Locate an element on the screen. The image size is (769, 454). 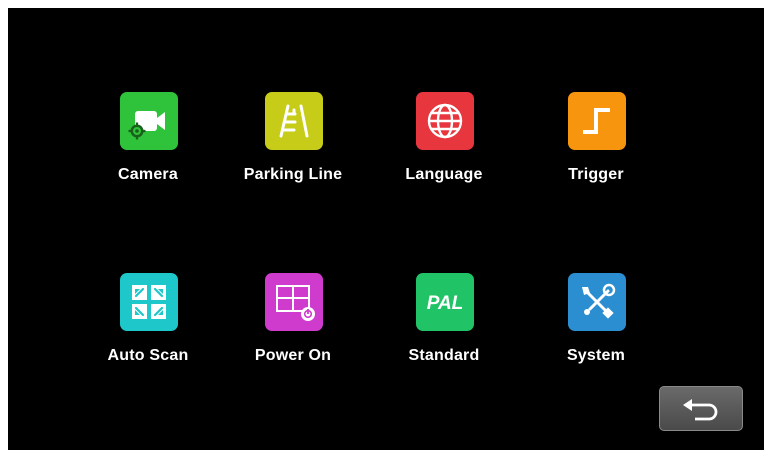
back-arrow-icon is located at coordinates (700, 410).